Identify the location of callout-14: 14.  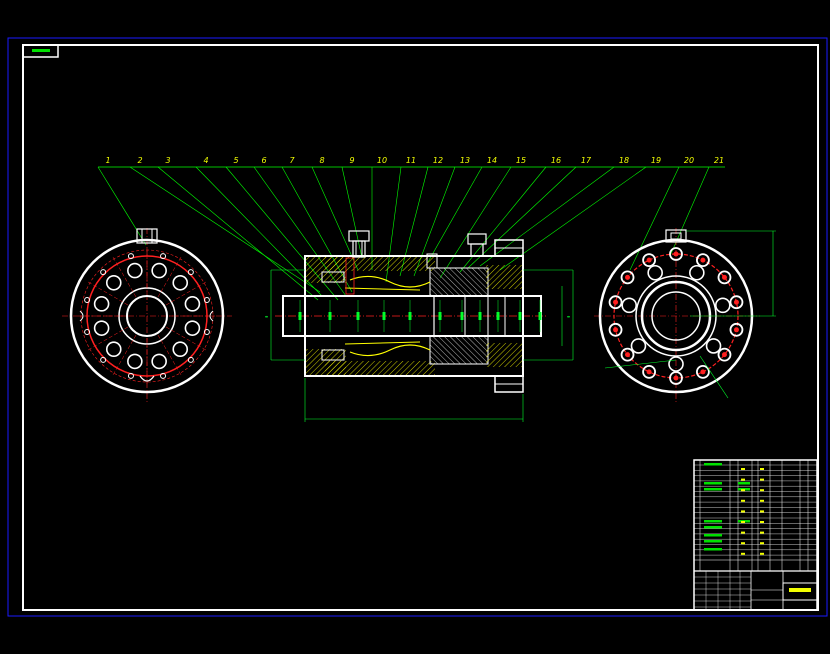
(492, 160).